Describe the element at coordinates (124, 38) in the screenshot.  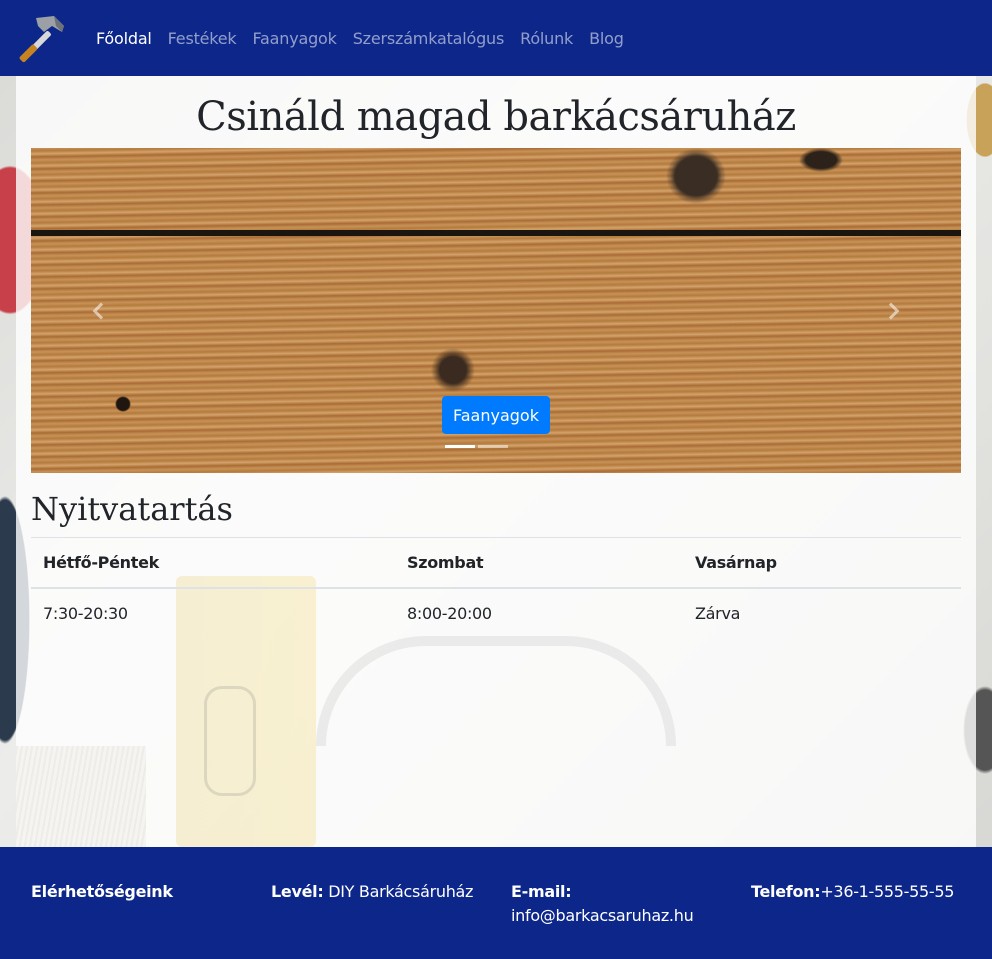
I see `nav-link-home: Főoldal` at that location.